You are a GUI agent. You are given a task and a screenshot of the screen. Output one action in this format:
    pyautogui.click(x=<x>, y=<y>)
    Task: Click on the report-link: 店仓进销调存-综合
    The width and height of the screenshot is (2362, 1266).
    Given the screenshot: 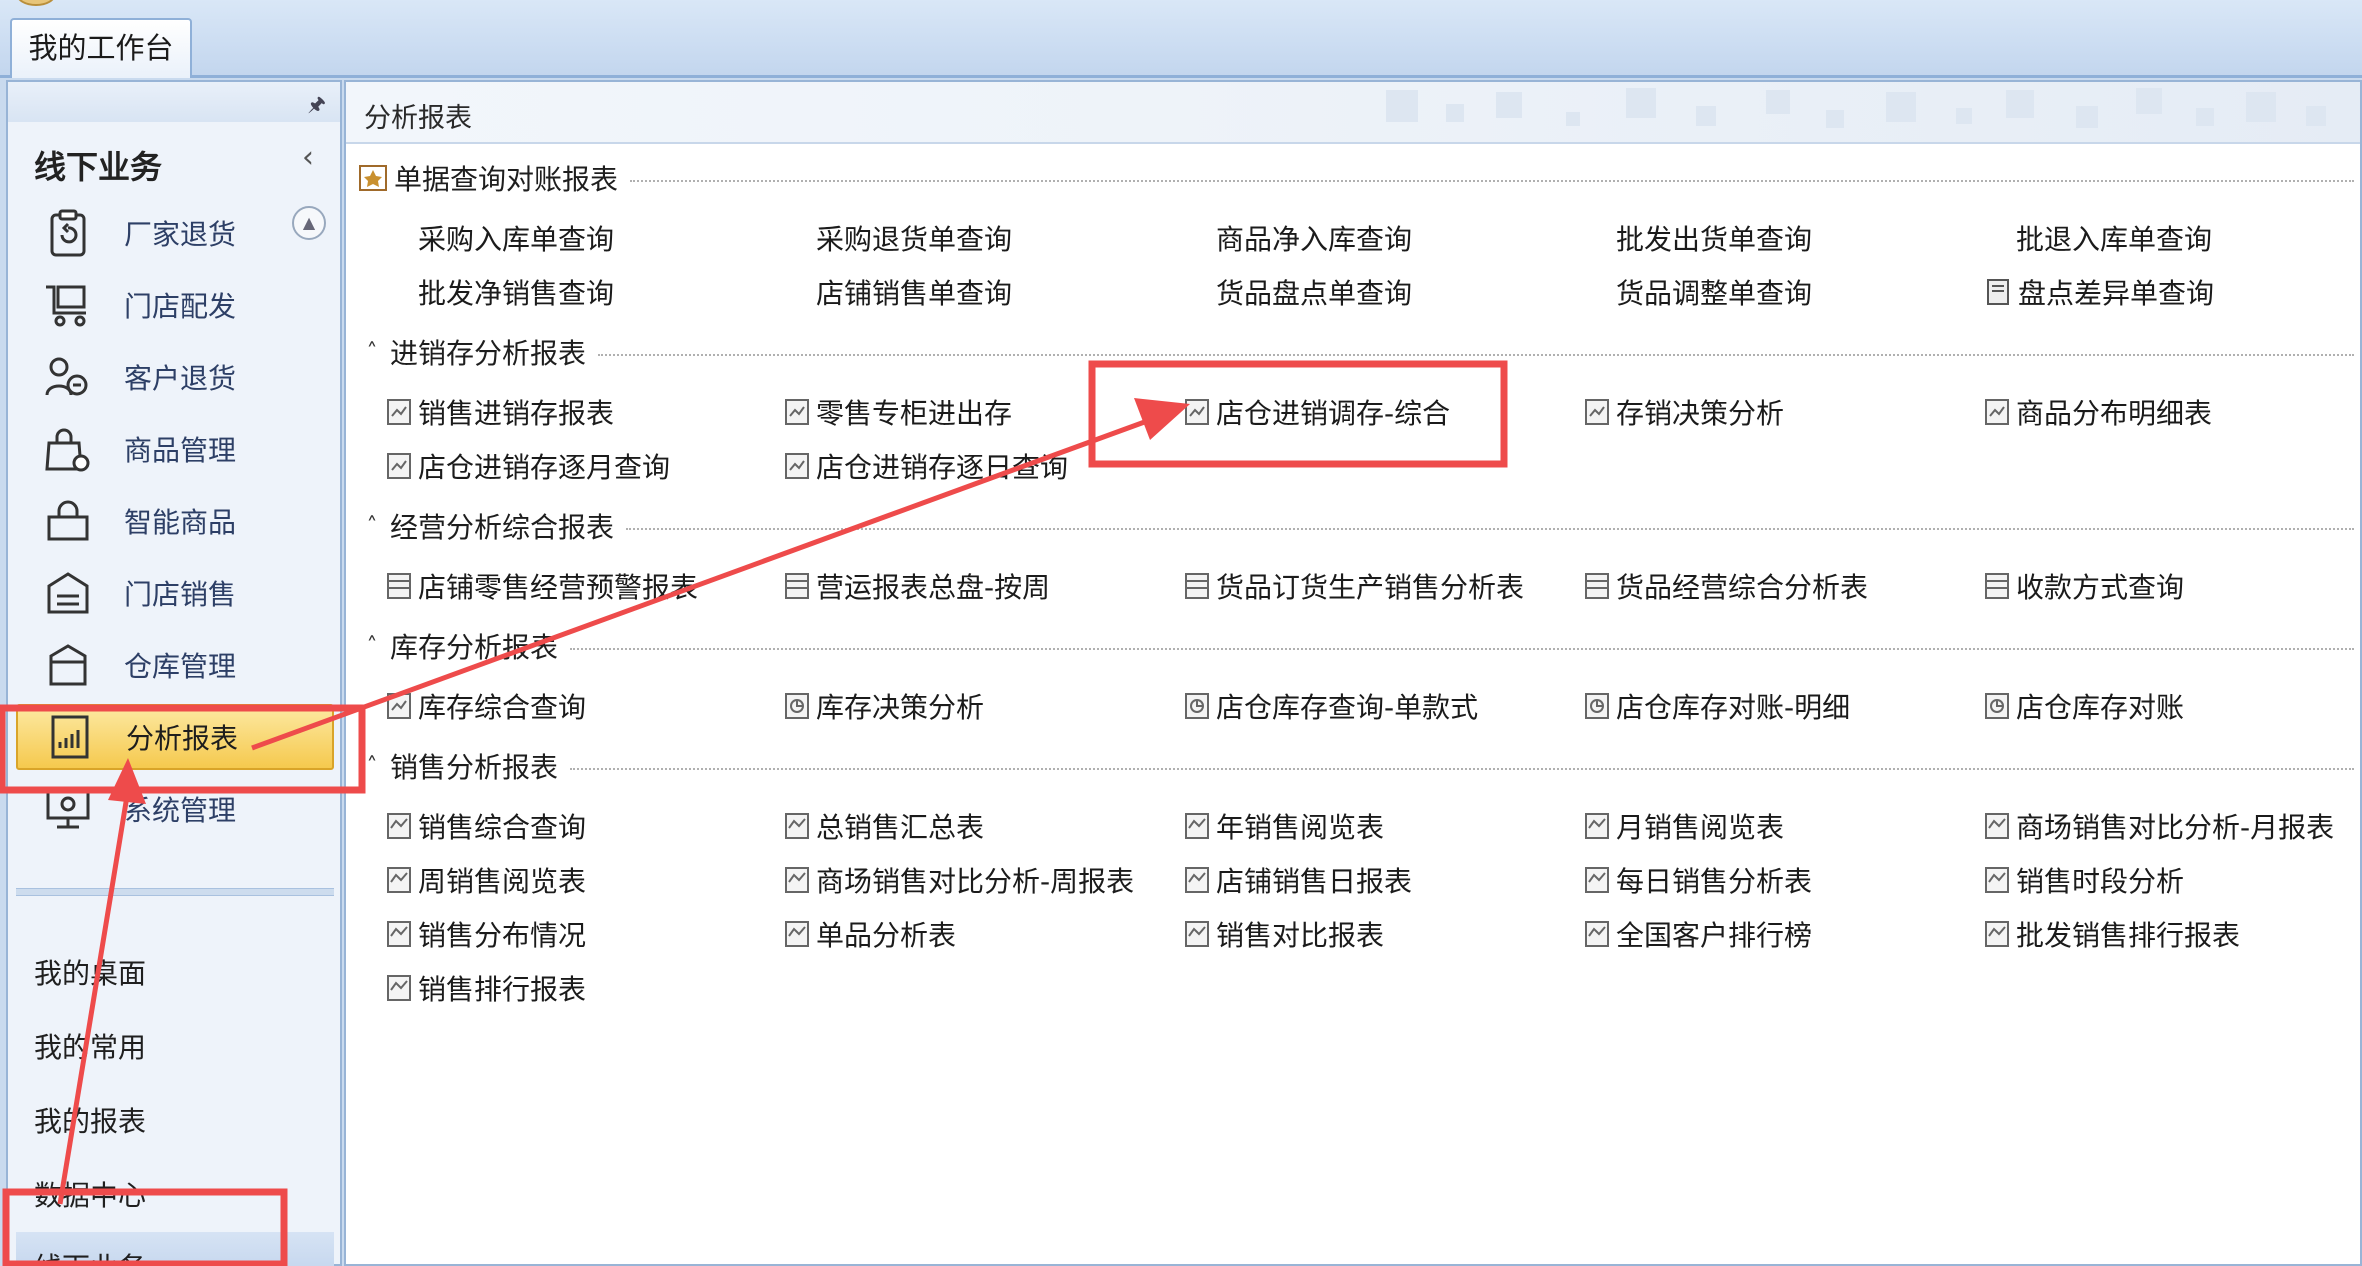 What is the action you would take?
    pyautogui.click(x=1317, y=412)
    